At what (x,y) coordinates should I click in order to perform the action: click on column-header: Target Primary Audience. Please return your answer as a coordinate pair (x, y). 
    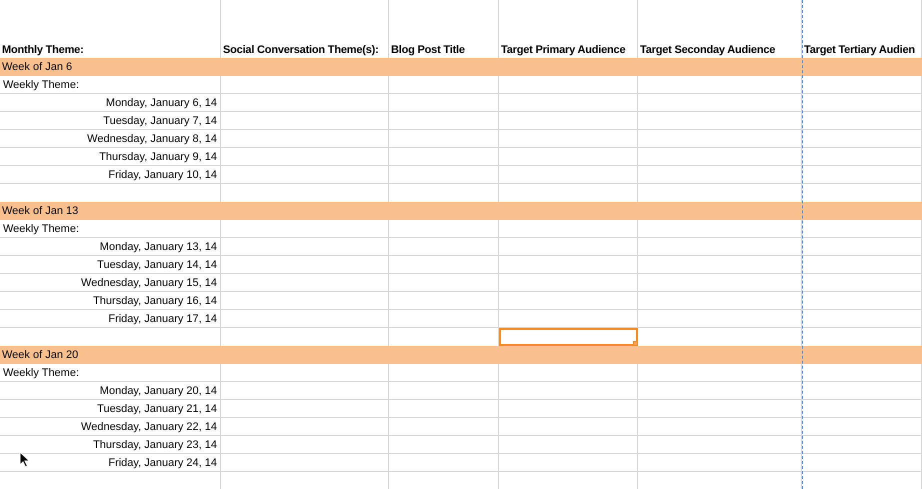
    Looking at the image, I should click on (563, 50).